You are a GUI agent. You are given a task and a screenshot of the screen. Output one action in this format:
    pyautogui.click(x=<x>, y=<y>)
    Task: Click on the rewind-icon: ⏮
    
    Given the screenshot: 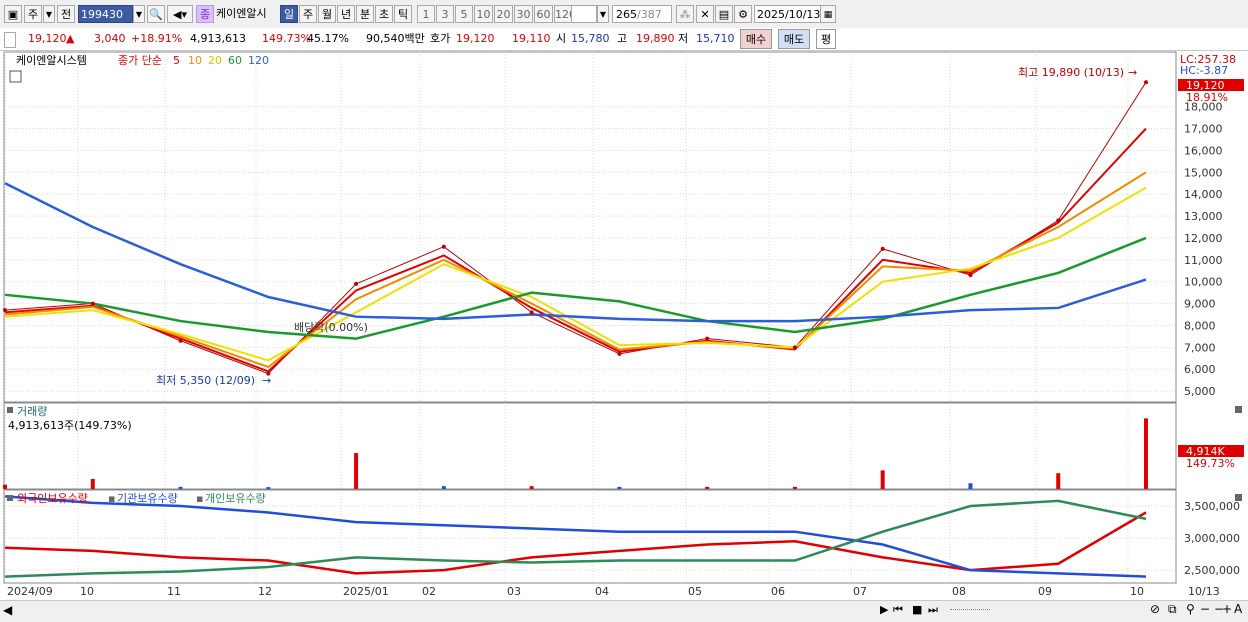 What is the action you would take?
    pyautogui.click(x=898, y=610)
    